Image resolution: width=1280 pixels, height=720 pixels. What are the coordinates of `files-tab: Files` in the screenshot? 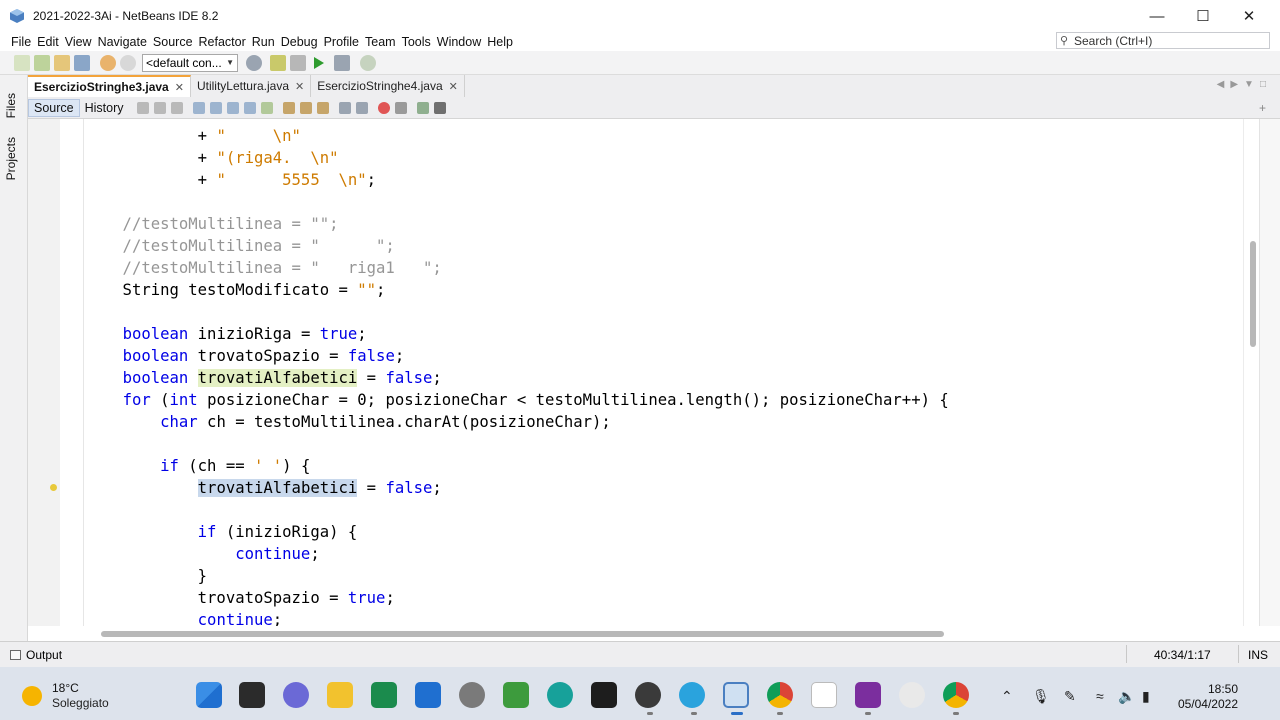 It's located at (11, 105).